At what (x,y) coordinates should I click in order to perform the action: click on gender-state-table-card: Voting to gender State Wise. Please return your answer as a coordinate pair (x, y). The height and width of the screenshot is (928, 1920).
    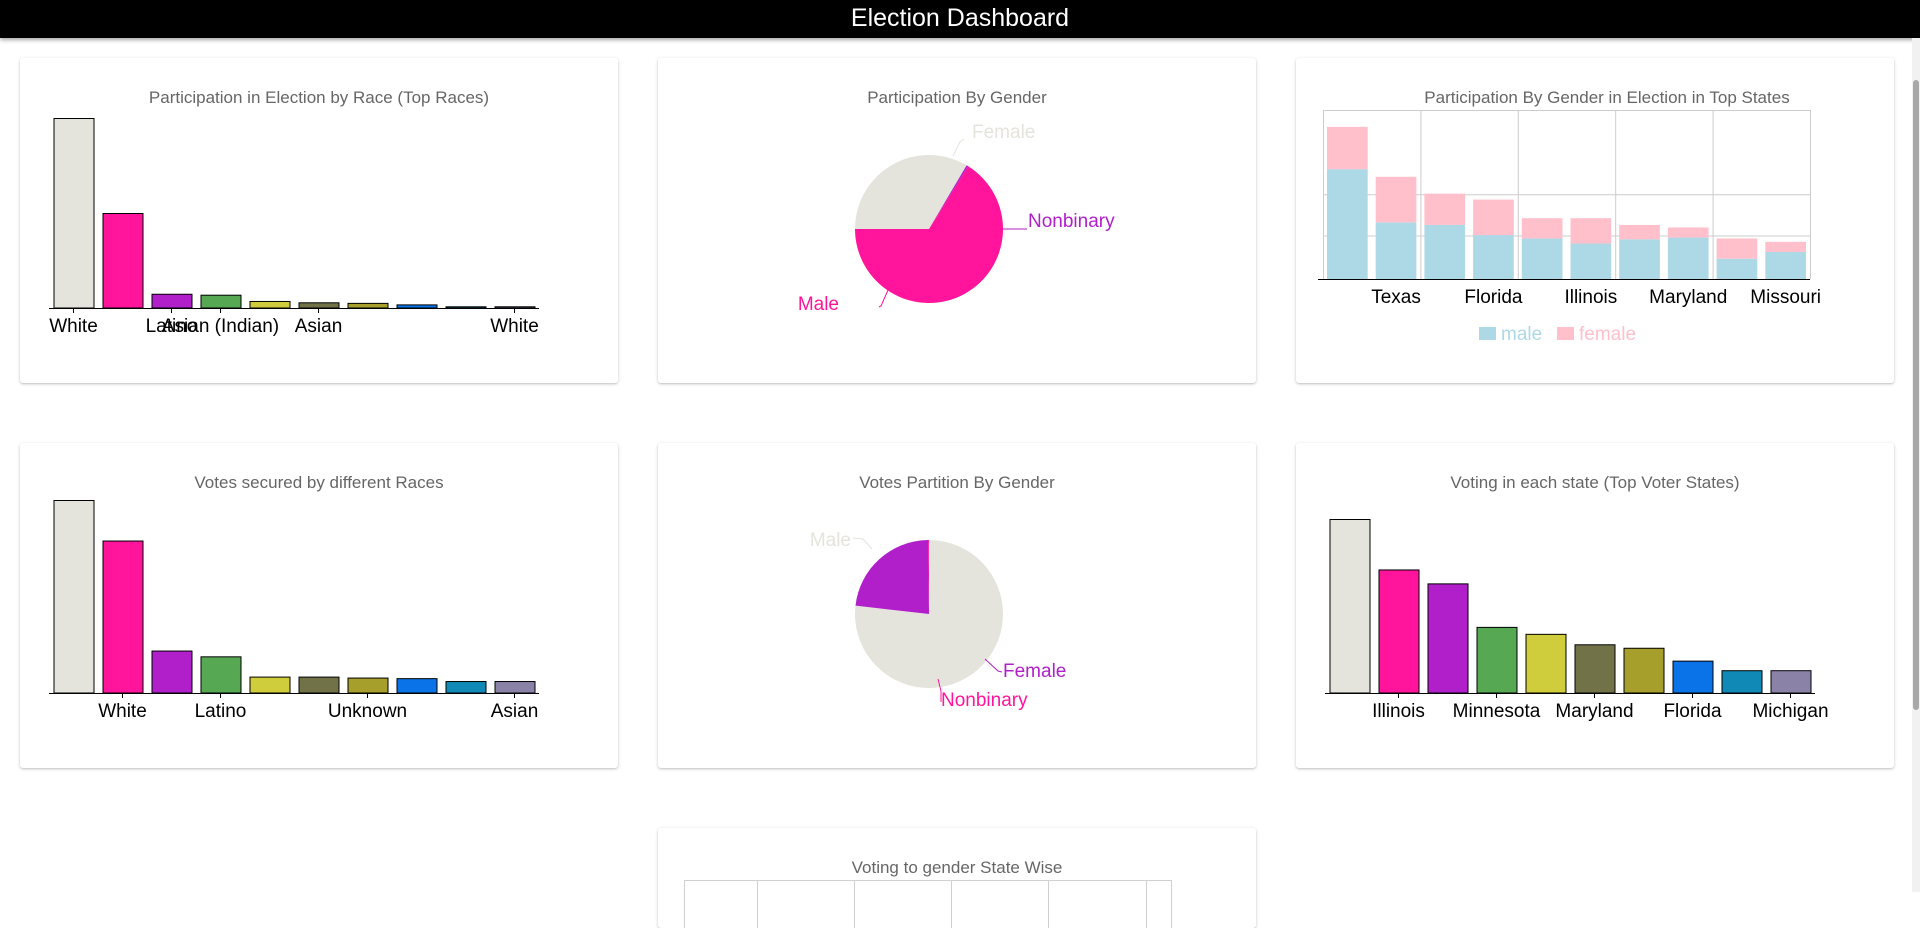
    Looking at the image, I should click on (957, 878).